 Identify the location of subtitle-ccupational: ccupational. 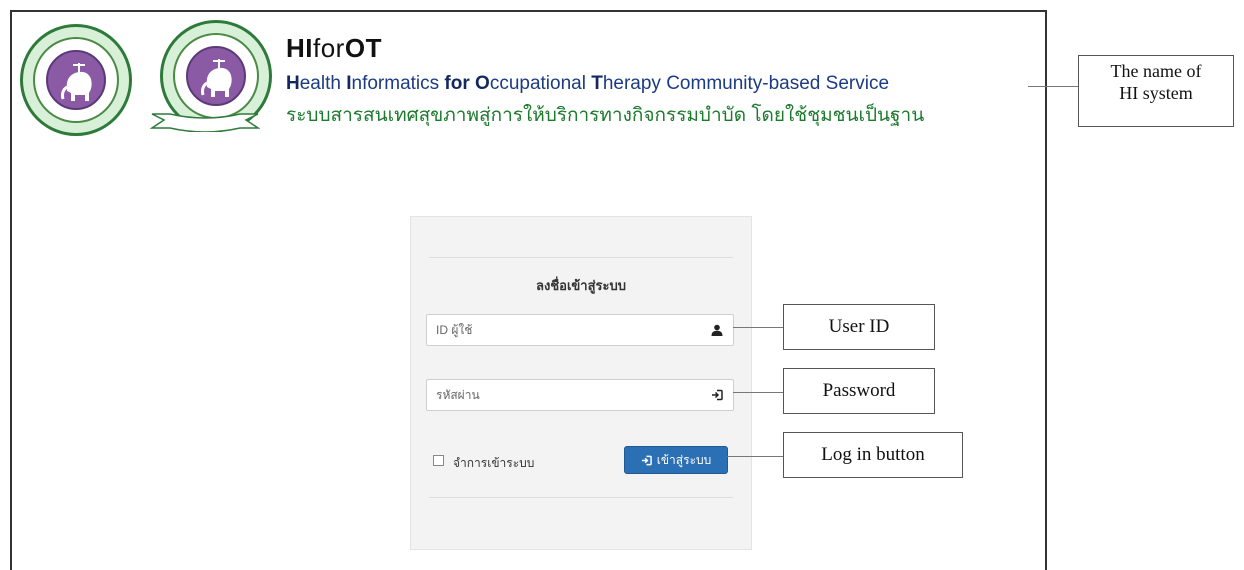
(540, 83).